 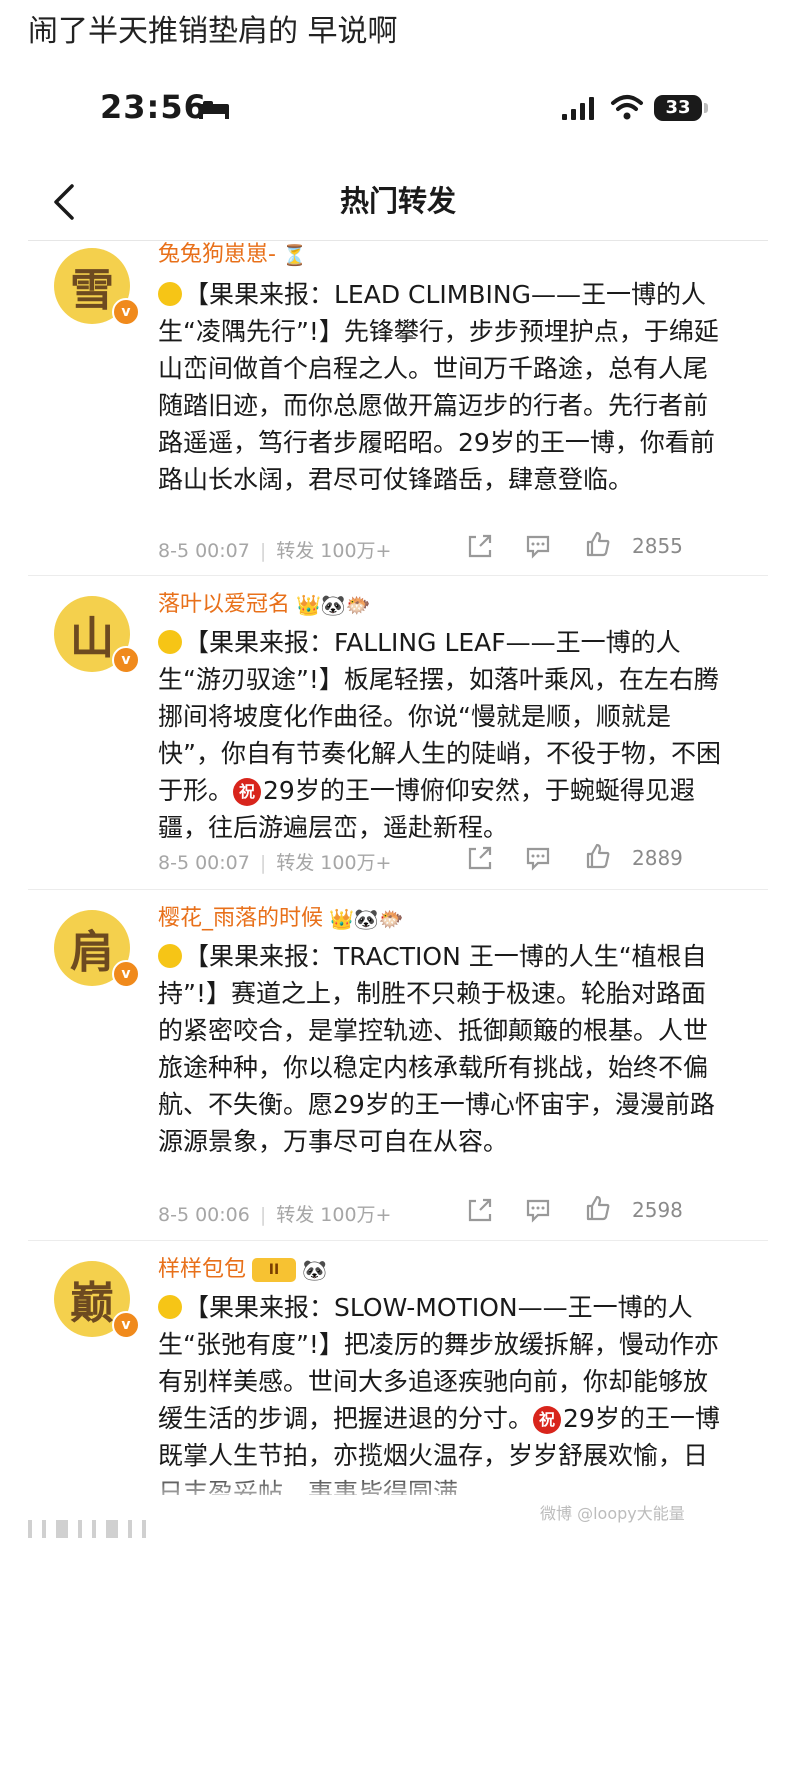 What do you see at coordinates (314, 1270) in the screenshot?
I see `panda-badge-icon: 🐼` at bounding box center [314, 1270].